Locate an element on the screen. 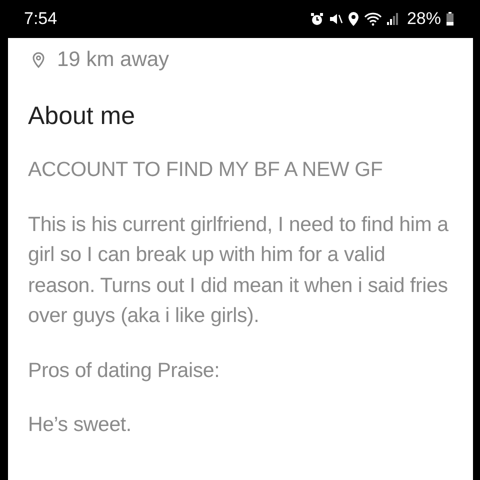  bio-paragraph: He’s sweet. is located at coordinates (80, 425).